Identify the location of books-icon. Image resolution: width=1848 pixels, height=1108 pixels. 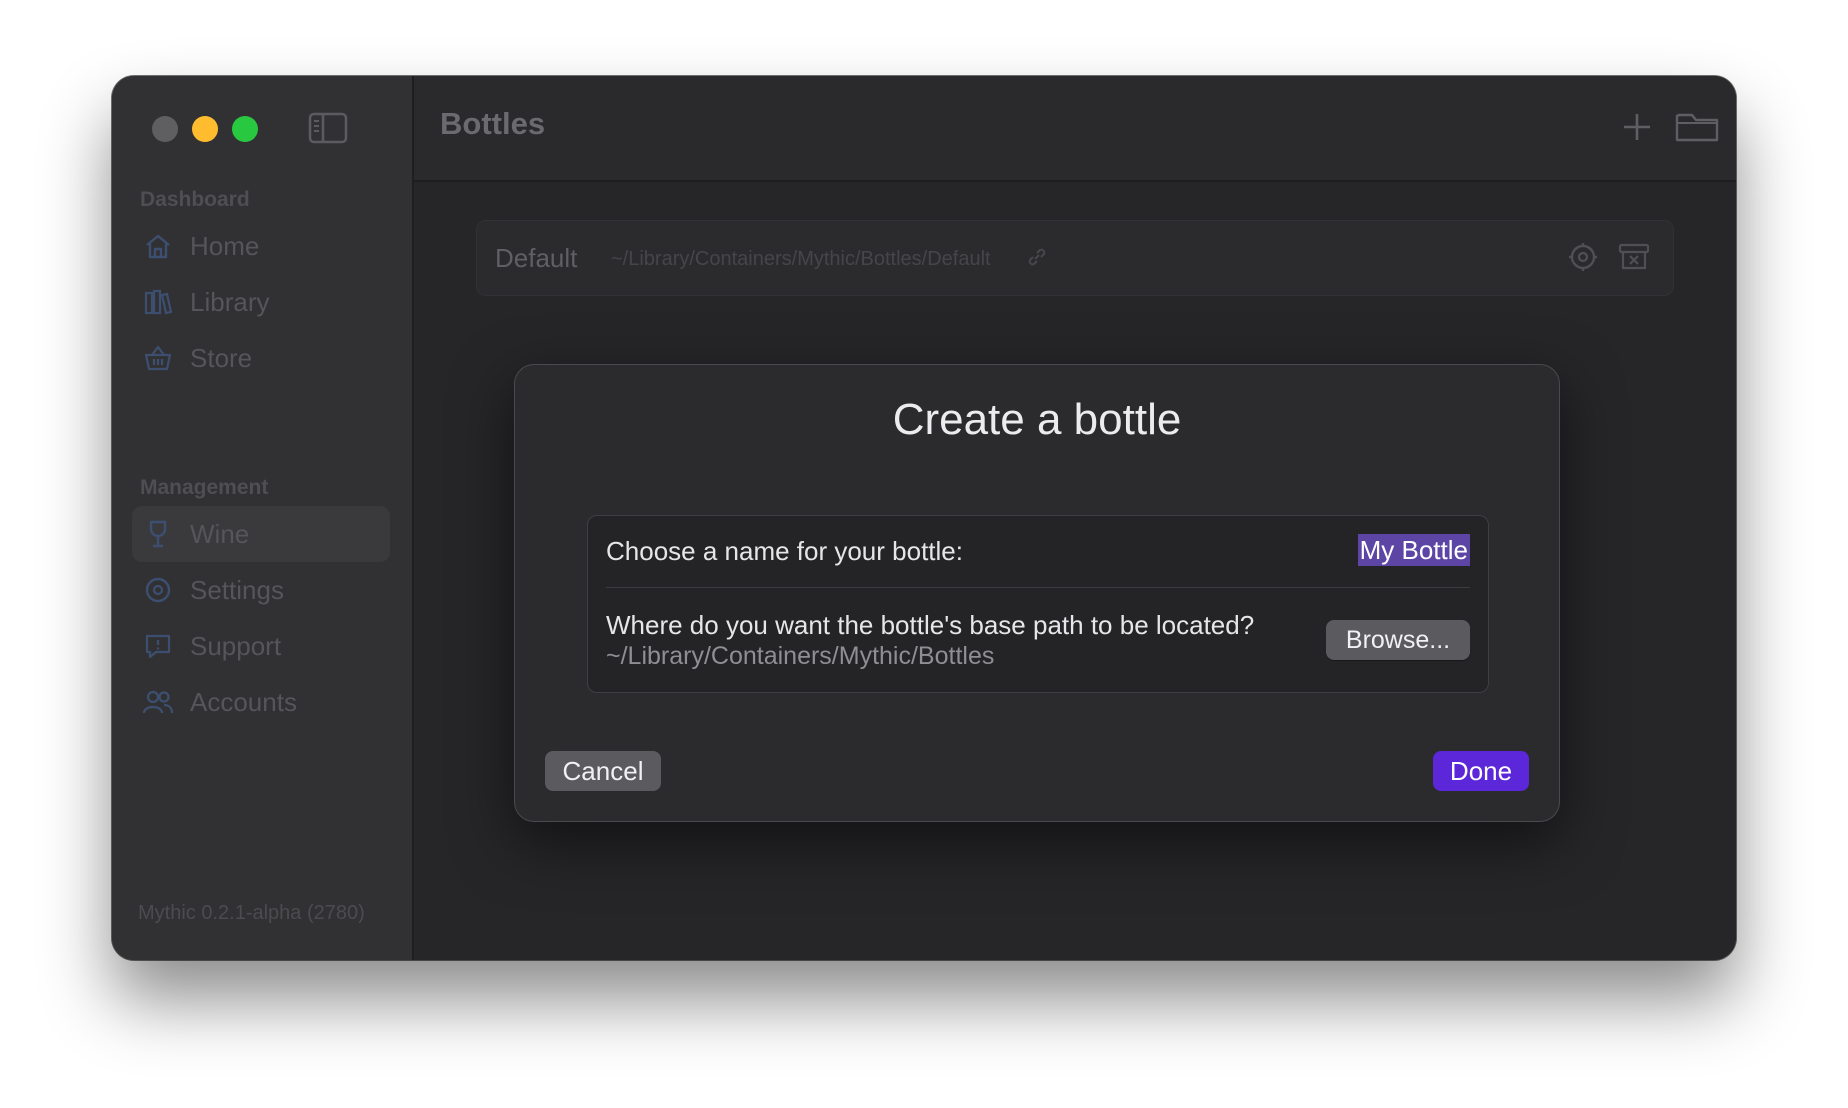
(158, 302).